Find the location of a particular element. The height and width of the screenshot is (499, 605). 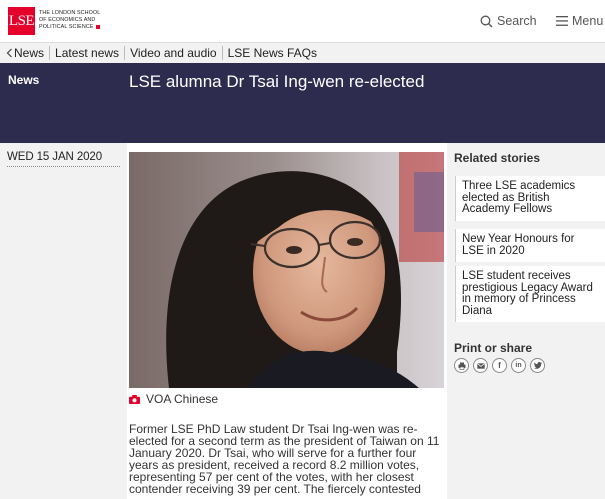

hamburger-icon is located at coordinates (562, 21).